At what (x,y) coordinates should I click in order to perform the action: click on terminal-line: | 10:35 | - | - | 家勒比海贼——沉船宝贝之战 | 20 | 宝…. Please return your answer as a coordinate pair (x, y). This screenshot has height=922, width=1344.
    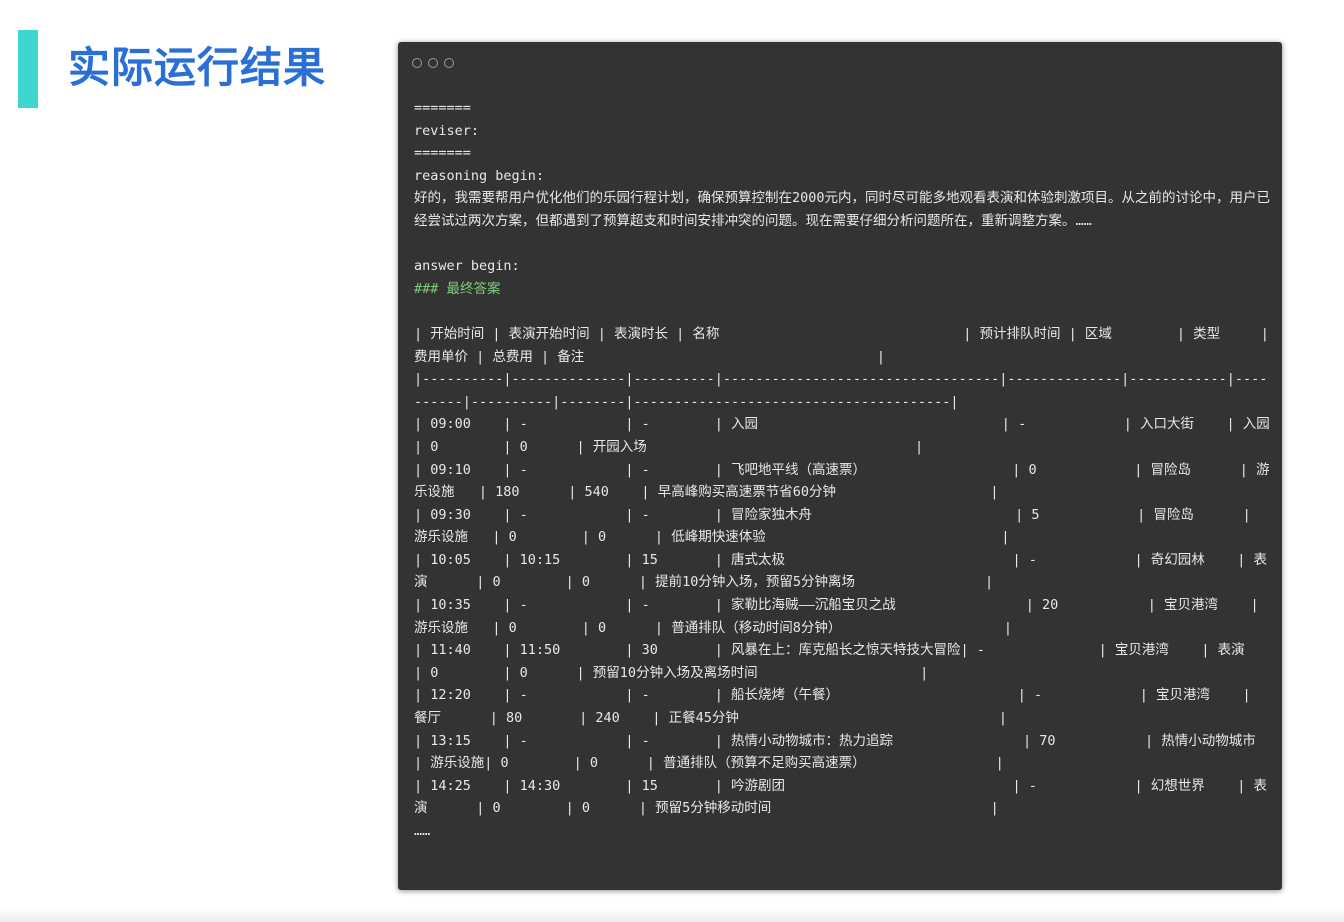
    Looking at the image, I should click on (840, 616).